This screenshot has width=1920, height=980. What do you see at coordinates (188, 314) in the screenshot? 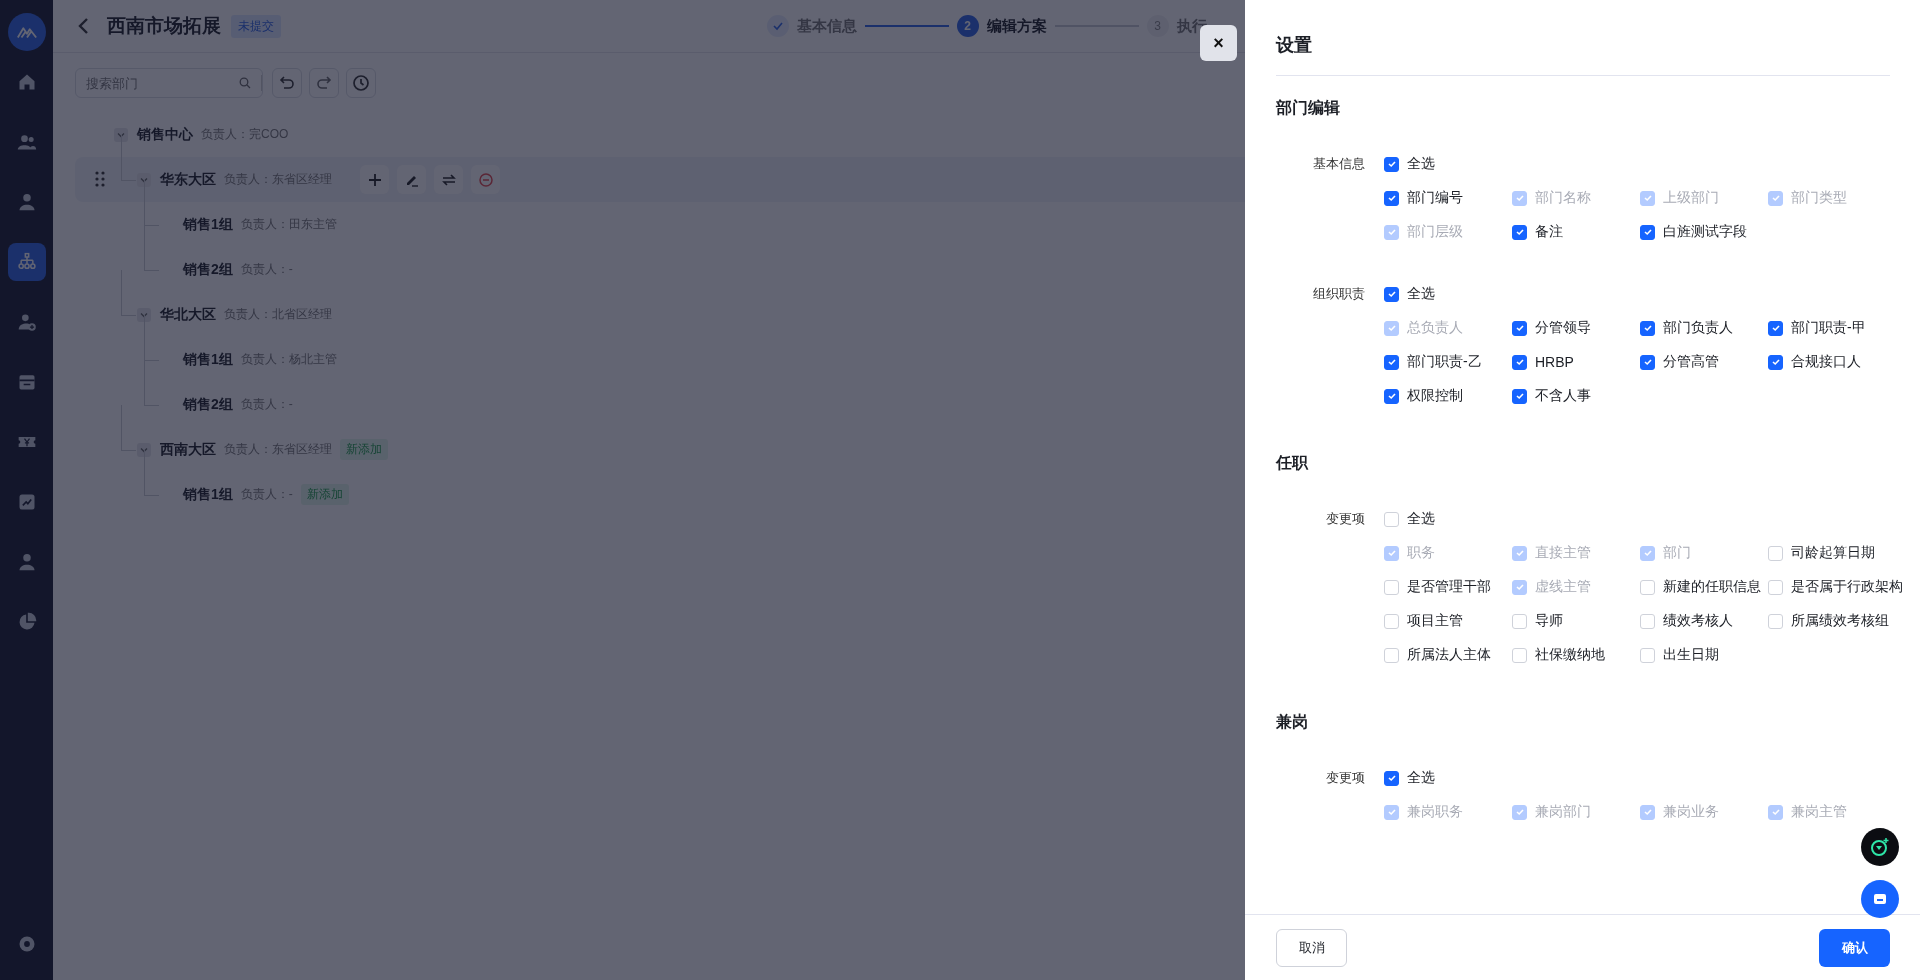
I see `department-name: 华北大区` at bounding box center [188, 314].